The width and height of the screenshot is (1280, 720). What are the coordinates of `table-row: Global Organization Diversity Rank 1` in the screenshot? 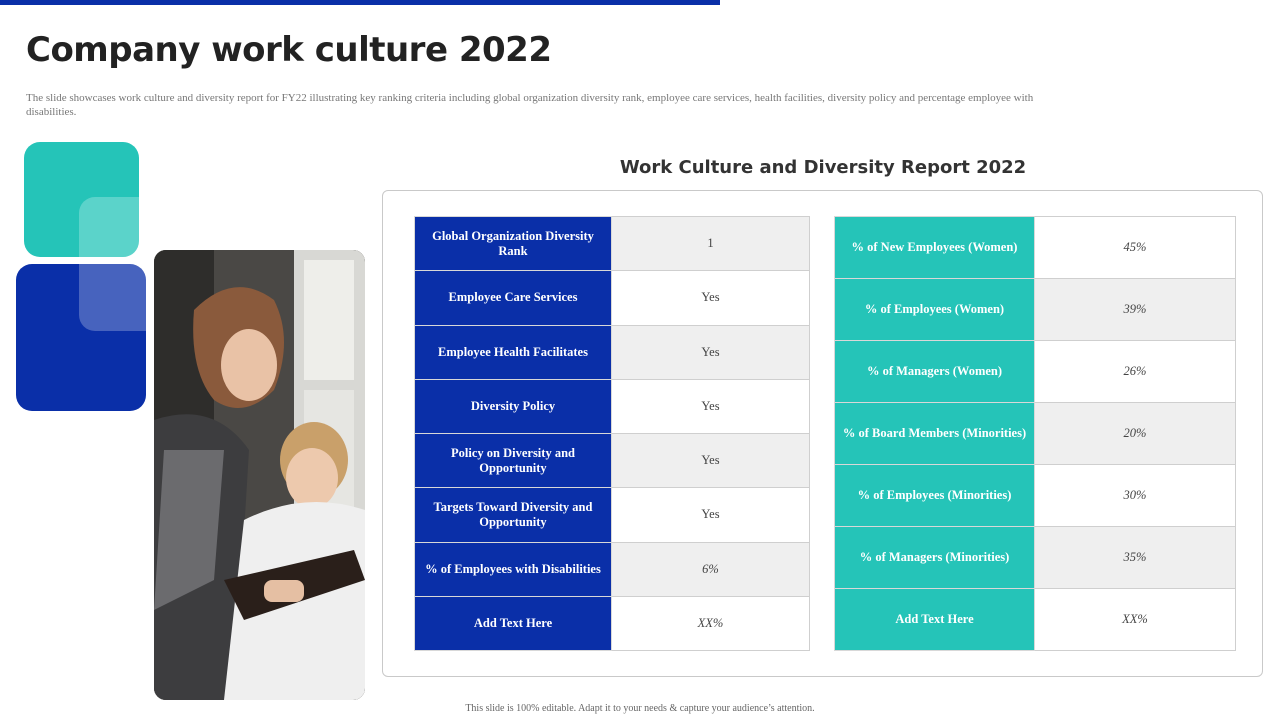 It's located at (612, 243).